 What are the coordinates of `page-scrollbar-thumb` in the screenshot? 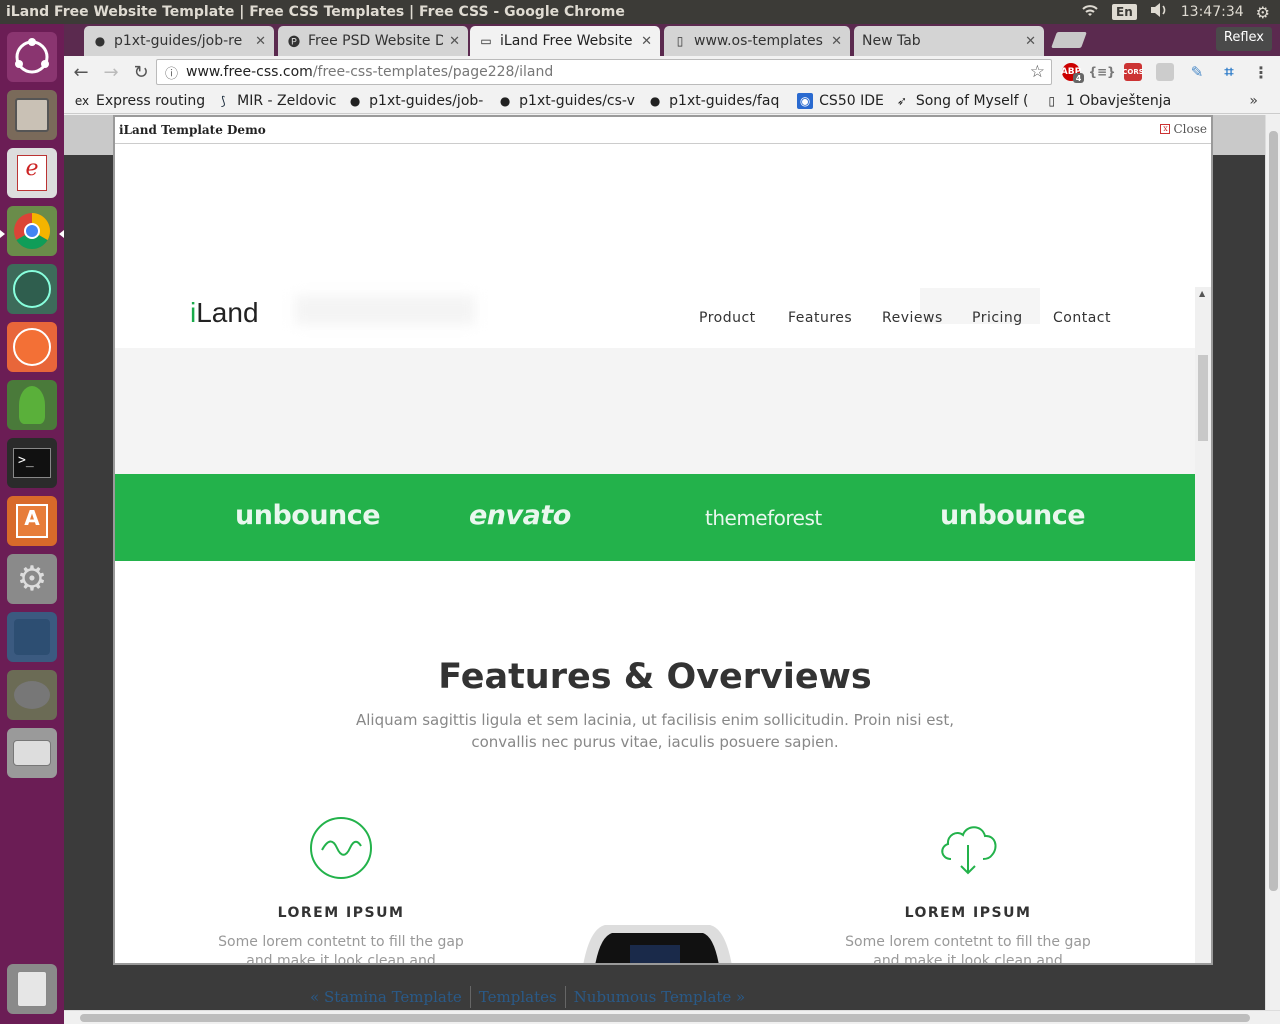 It's located at (1273, 511).